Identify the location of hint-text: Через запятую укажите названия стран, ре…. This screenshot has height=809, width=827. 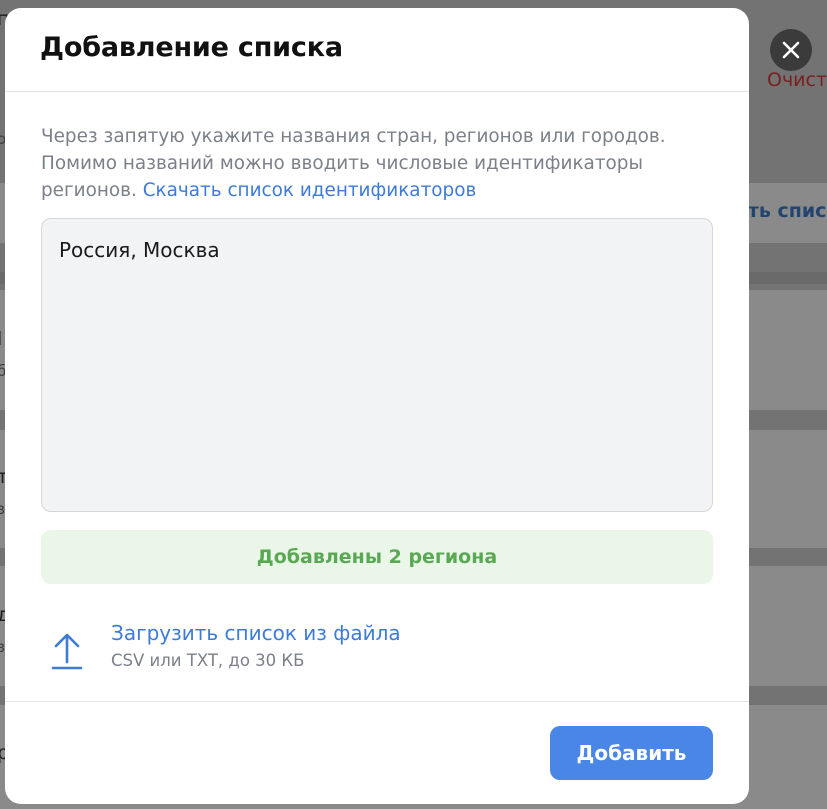
(366, 163).